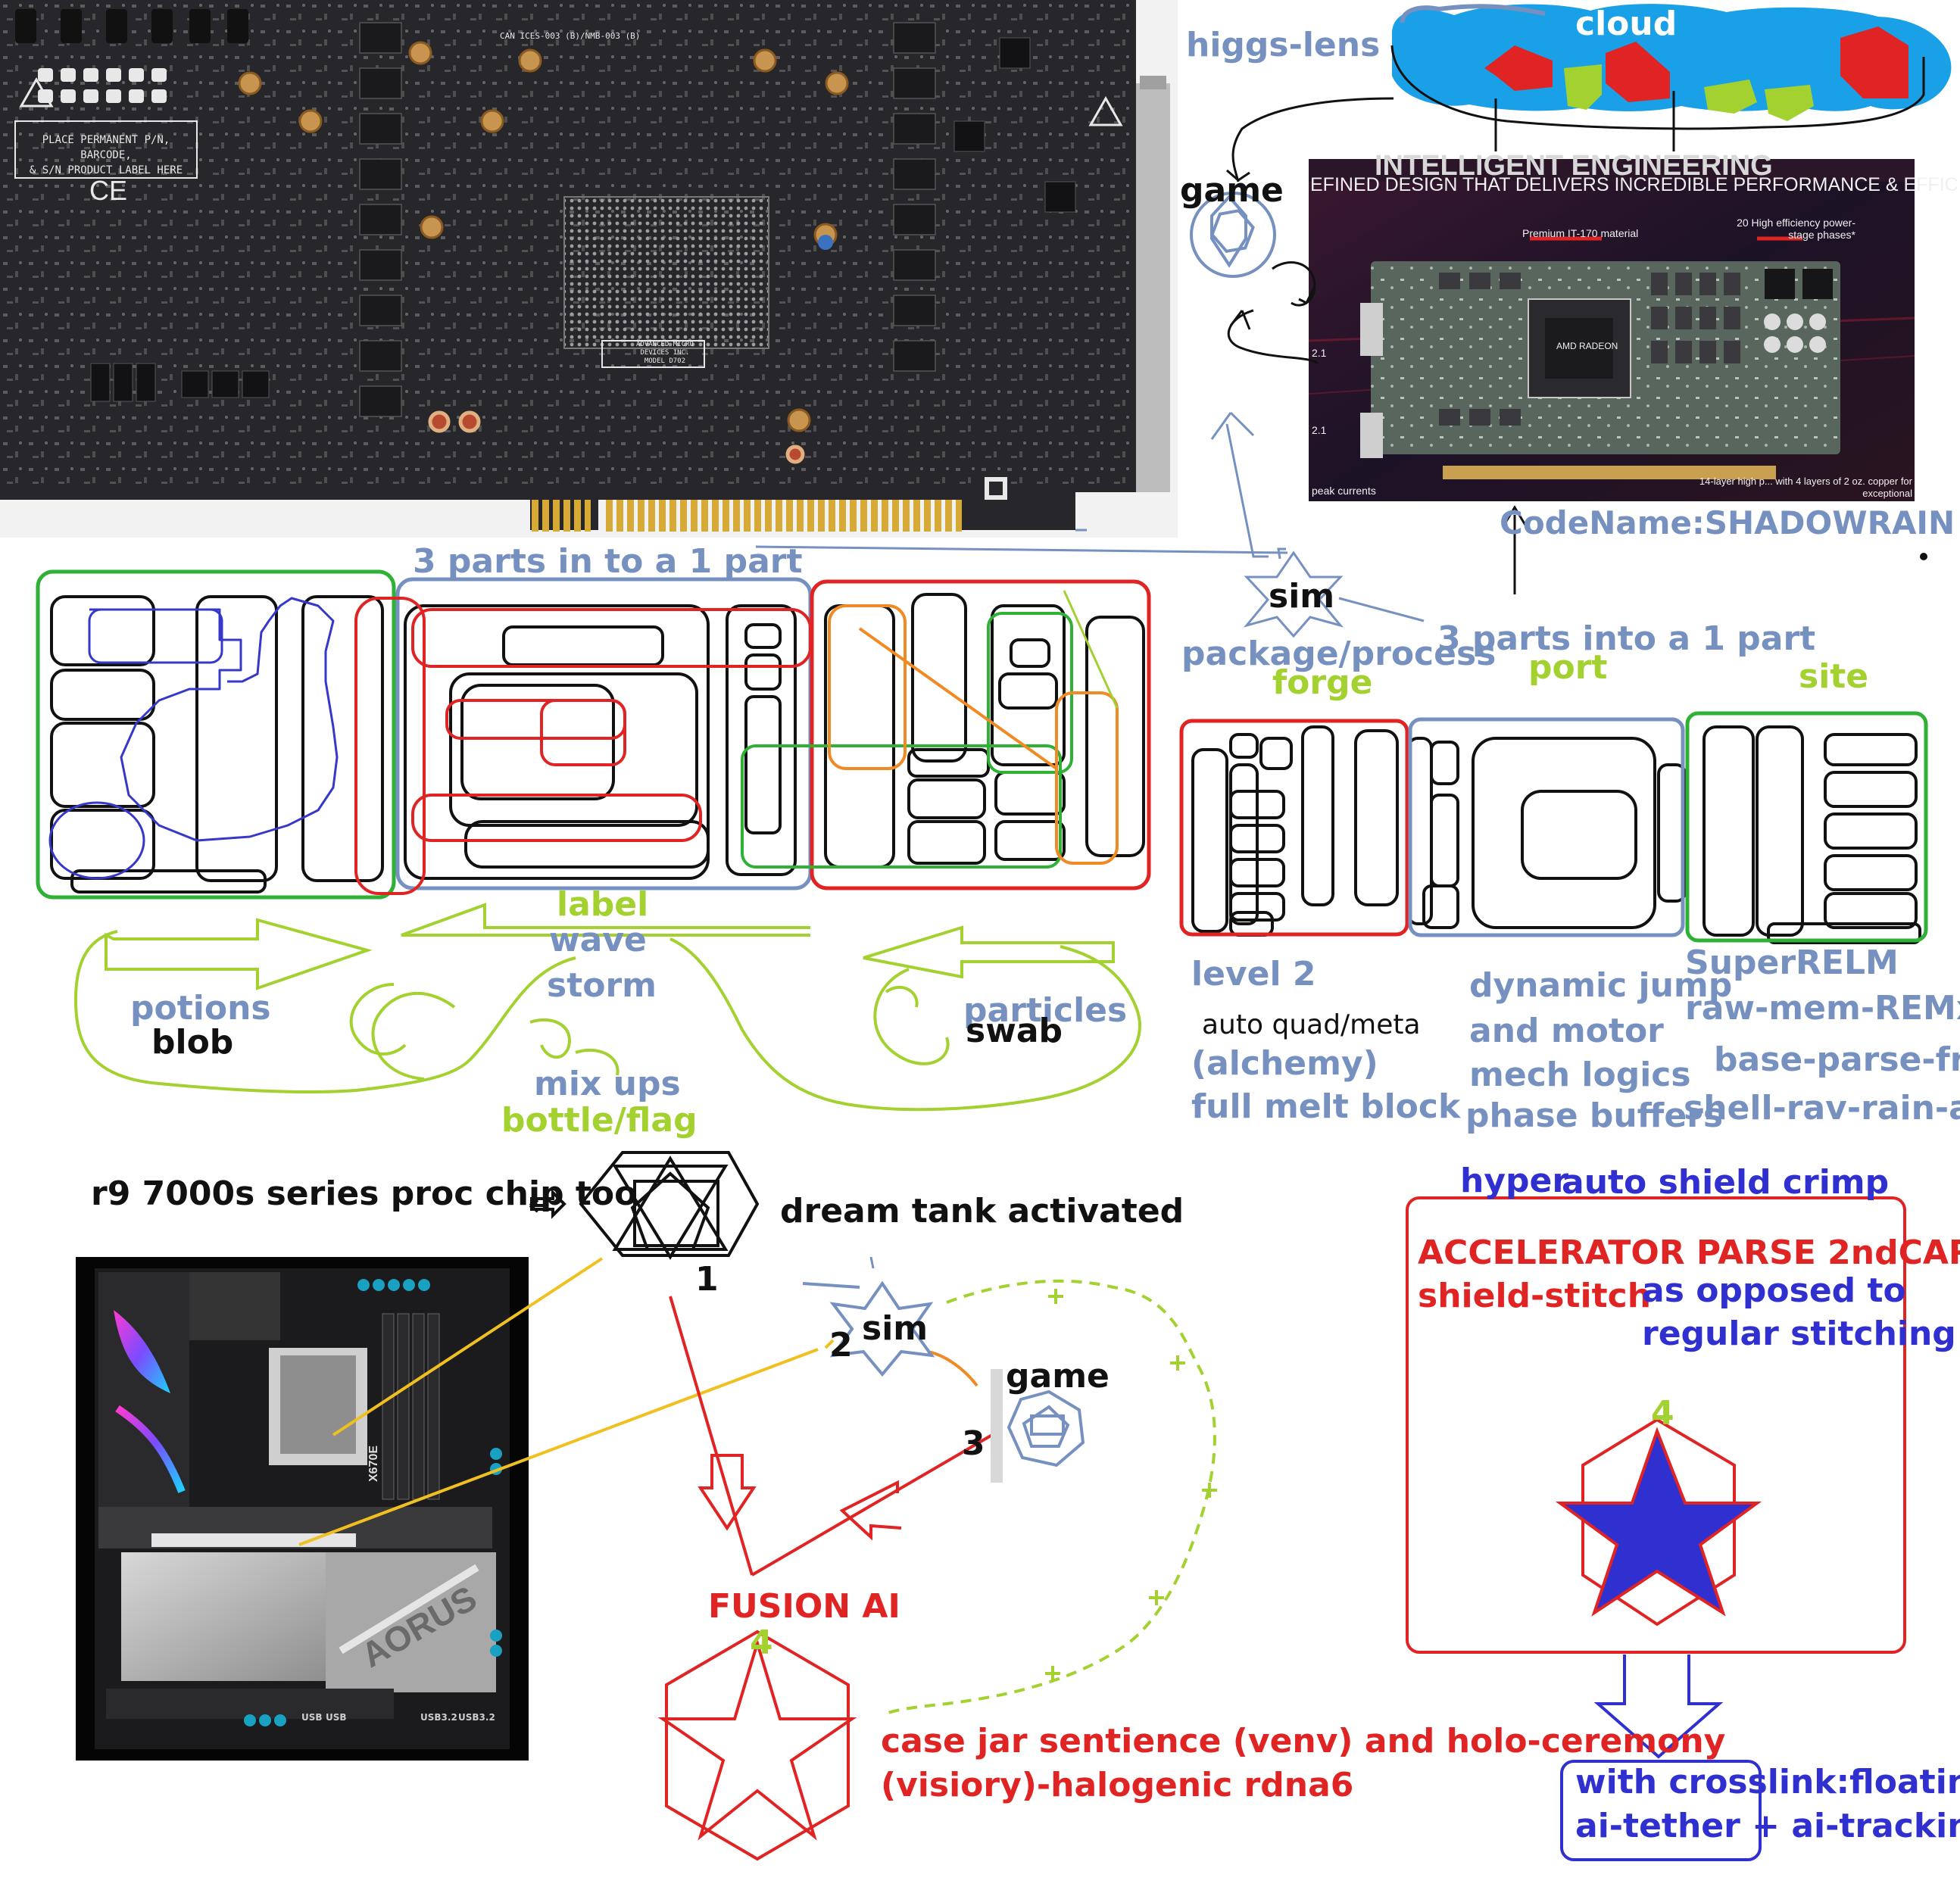 This screenshot has height=1890, width=1960. Describe the element at coordinates (1254, 974) in the screenshot. I see `level2-label: level 2` at that location.